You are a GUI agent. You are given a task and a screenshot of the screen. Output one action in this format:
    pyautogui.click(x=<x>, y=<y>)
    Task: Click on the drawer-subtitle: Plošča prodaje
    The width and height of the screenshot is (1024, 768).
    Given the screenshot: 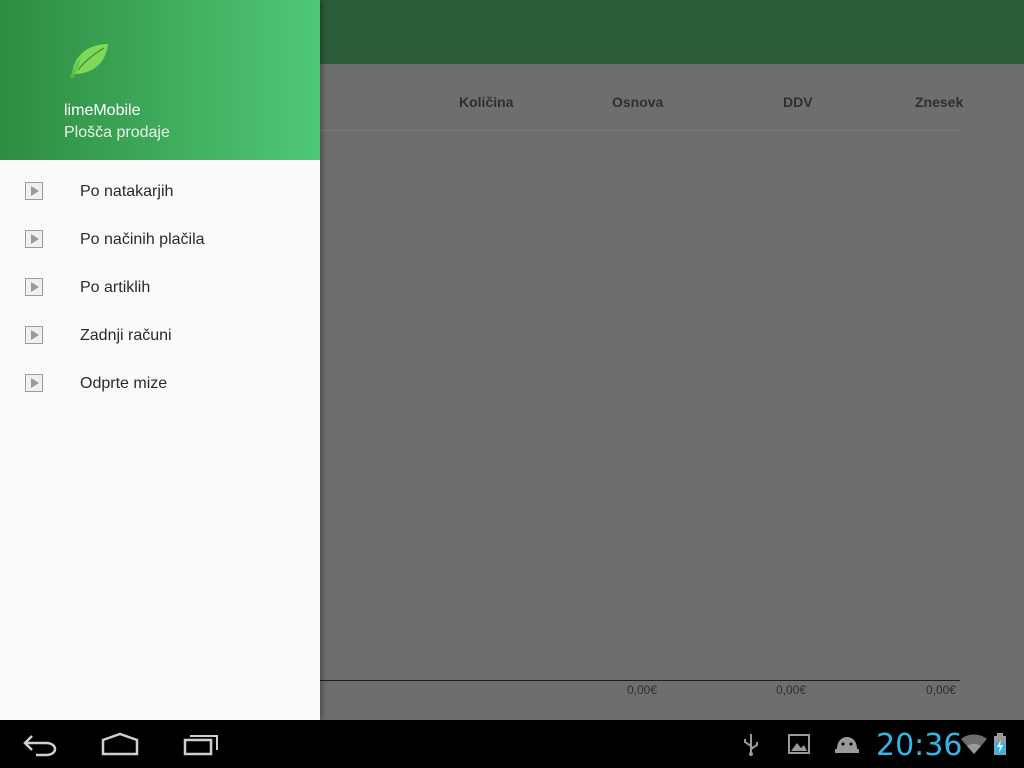 What is the action you would take?
    pyautogui.click(x=117, y=132)
    